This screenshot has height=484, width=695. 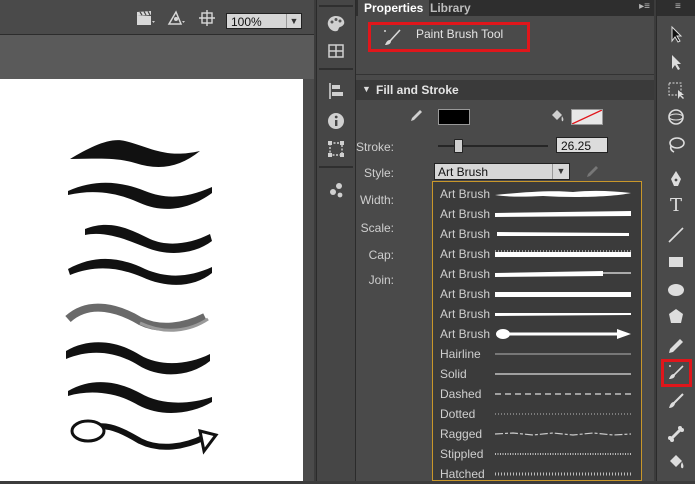 I want to click on crosshair-icon, so click(x=207, y=18).